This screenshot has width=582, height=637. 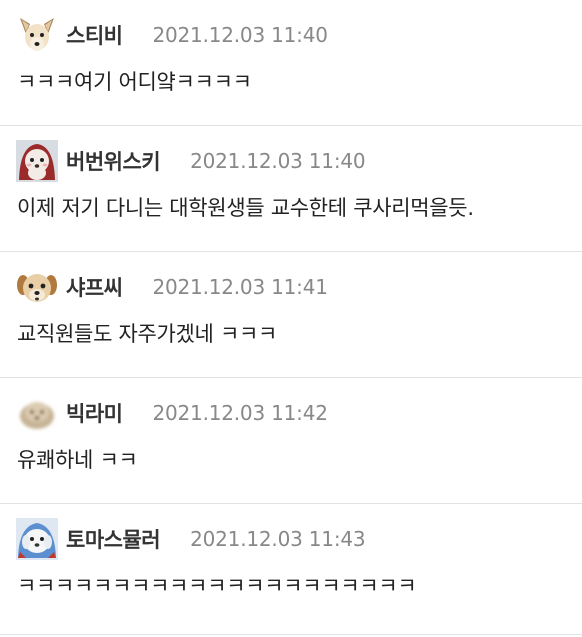 I want to click on author-name: 샤프씨, so click(x=94, y=287).